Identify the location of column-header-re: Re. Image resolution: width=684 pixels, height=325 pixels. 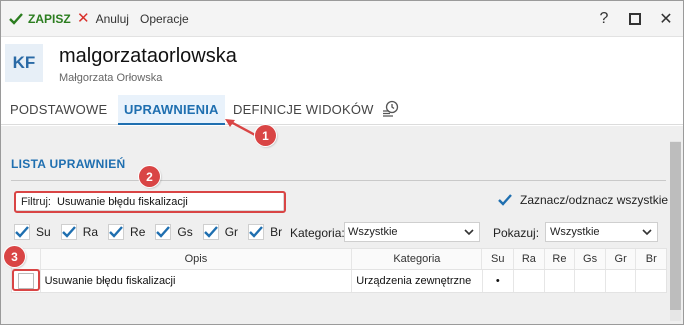
(560, 259).